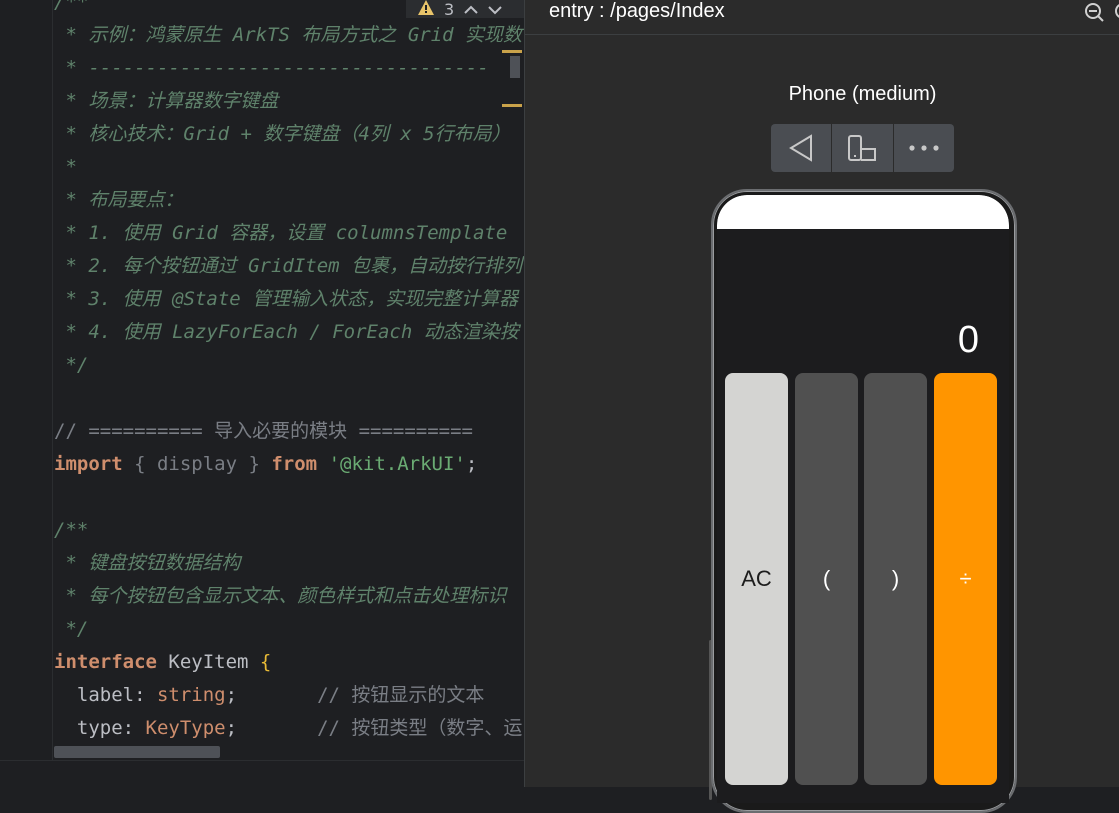  Describe the element at coordinates (862, 94) in the screenshot. I see `device-name-label: Phone (medium)` at that location.